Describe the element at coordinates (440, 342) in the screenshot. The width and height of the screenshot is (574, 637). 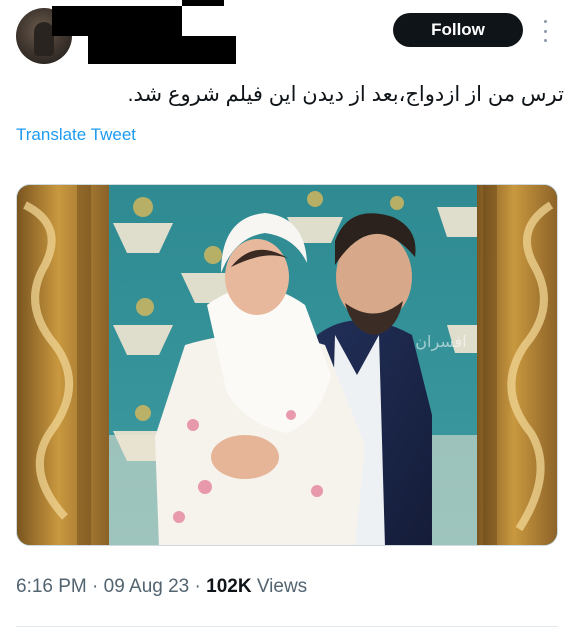
I see `image-watermark: افسران` at that location.